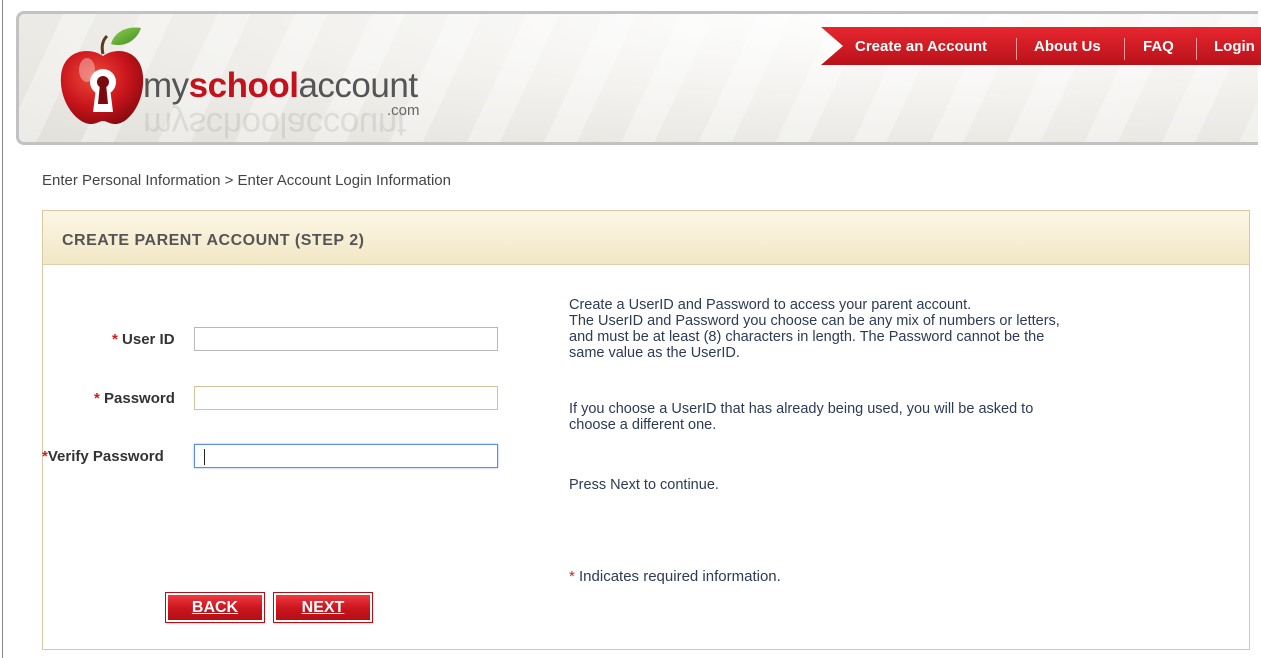  What do you see at coordinates (346, 398) in the screenshot?
I see `password-input` at bounding box center [346, 398].